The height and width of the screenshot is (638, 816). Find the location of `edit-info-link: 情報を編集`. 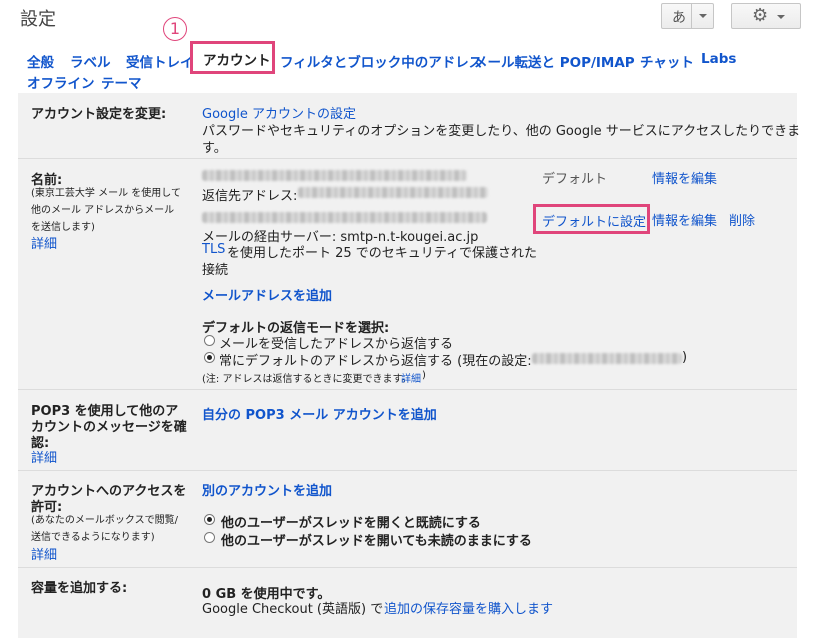

edit-info-link: 情報を編集 is located at coordinates (684, 177).